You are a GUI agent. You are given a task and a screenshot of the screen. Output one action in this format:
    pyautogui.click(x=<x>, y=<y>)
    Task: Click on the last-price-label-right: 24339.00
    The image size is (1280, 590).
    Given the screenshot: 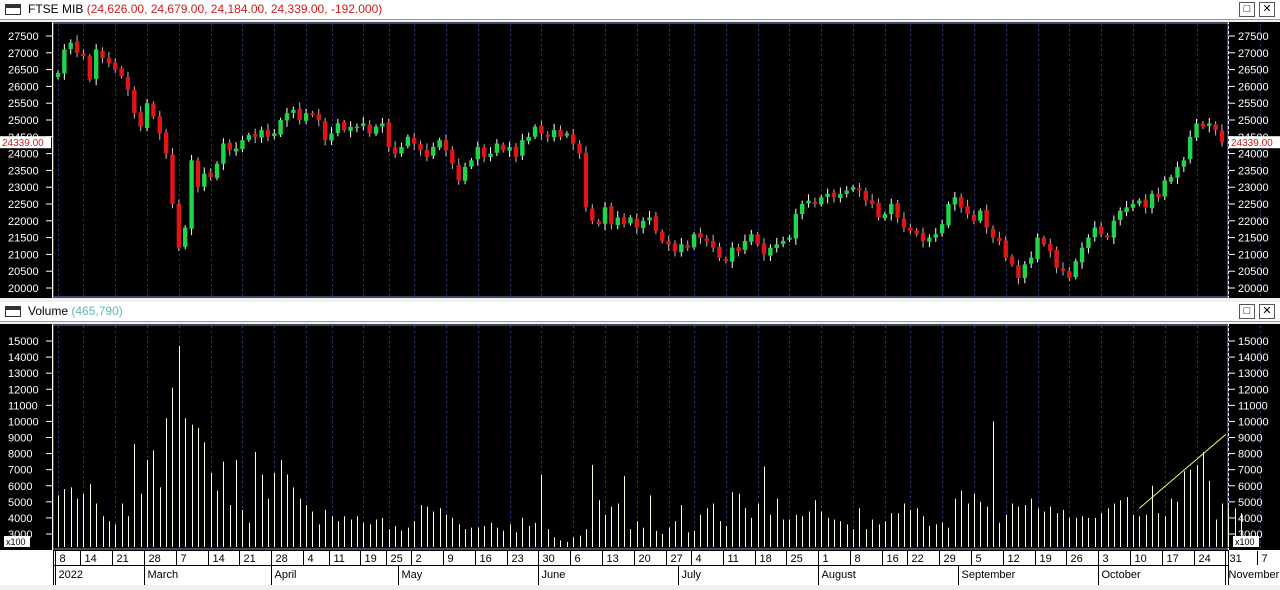 What is the action you would take?
    pyautogui.click(x=1252, y=143)
    